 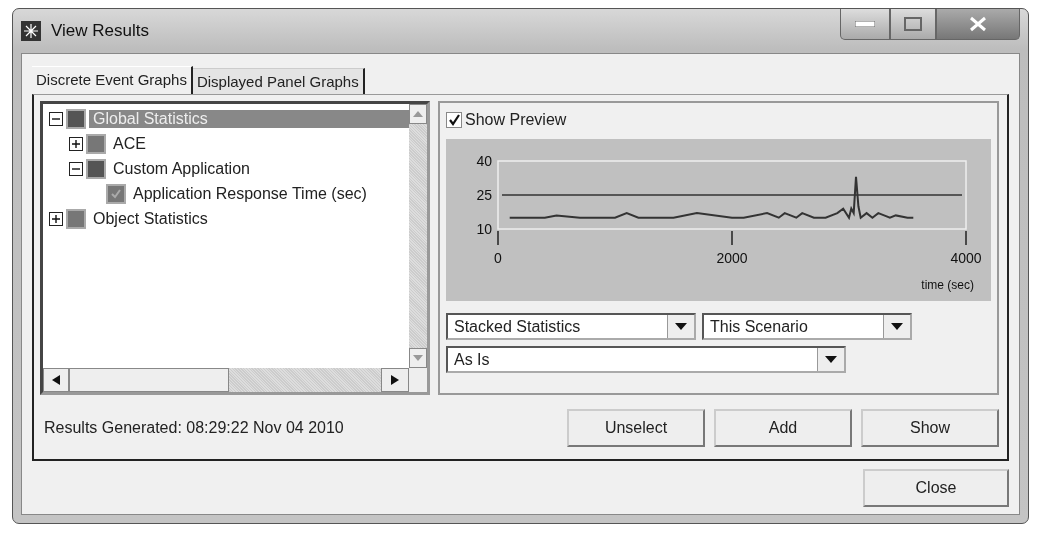 I want to click on status-text: Results Generated: 08:29:22 Nov 04 2010, so click(x=194, y=428).